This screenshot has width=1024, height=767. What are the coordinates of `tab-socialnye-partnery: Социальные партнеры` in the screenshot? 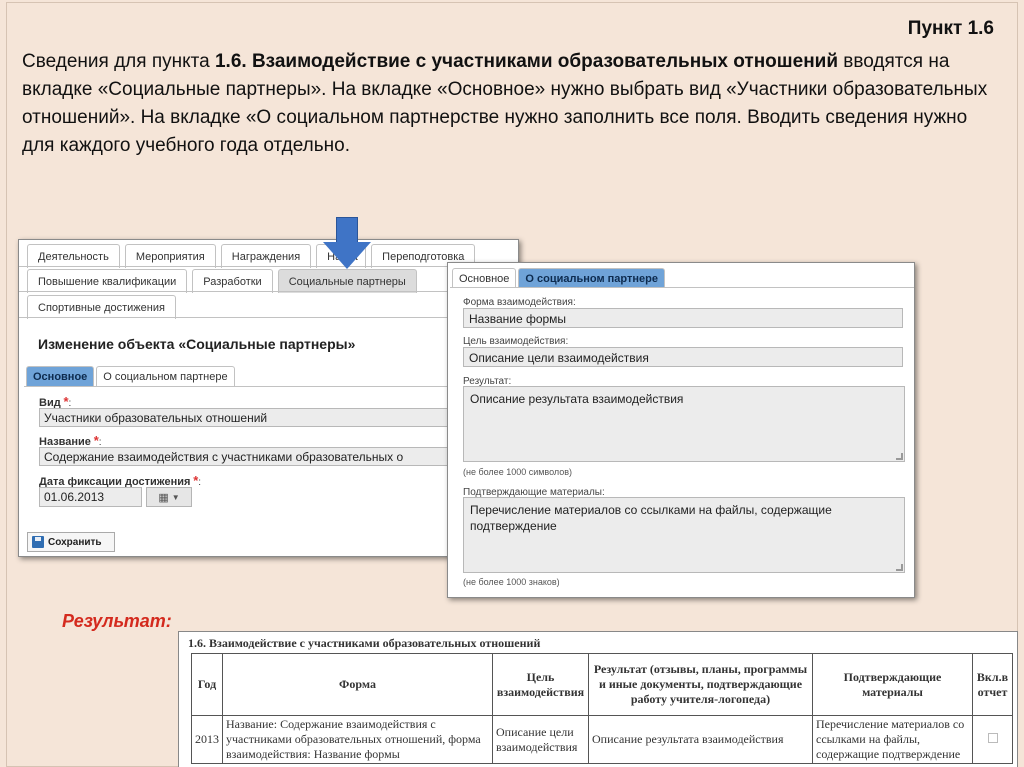 It's located at (347, 281).